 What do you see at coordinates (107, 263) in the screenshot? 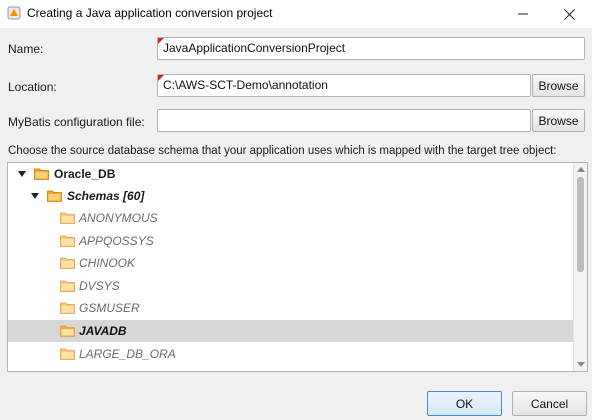
I see `schema-item-label: CHINOOK` at bounding box center [107, 263].